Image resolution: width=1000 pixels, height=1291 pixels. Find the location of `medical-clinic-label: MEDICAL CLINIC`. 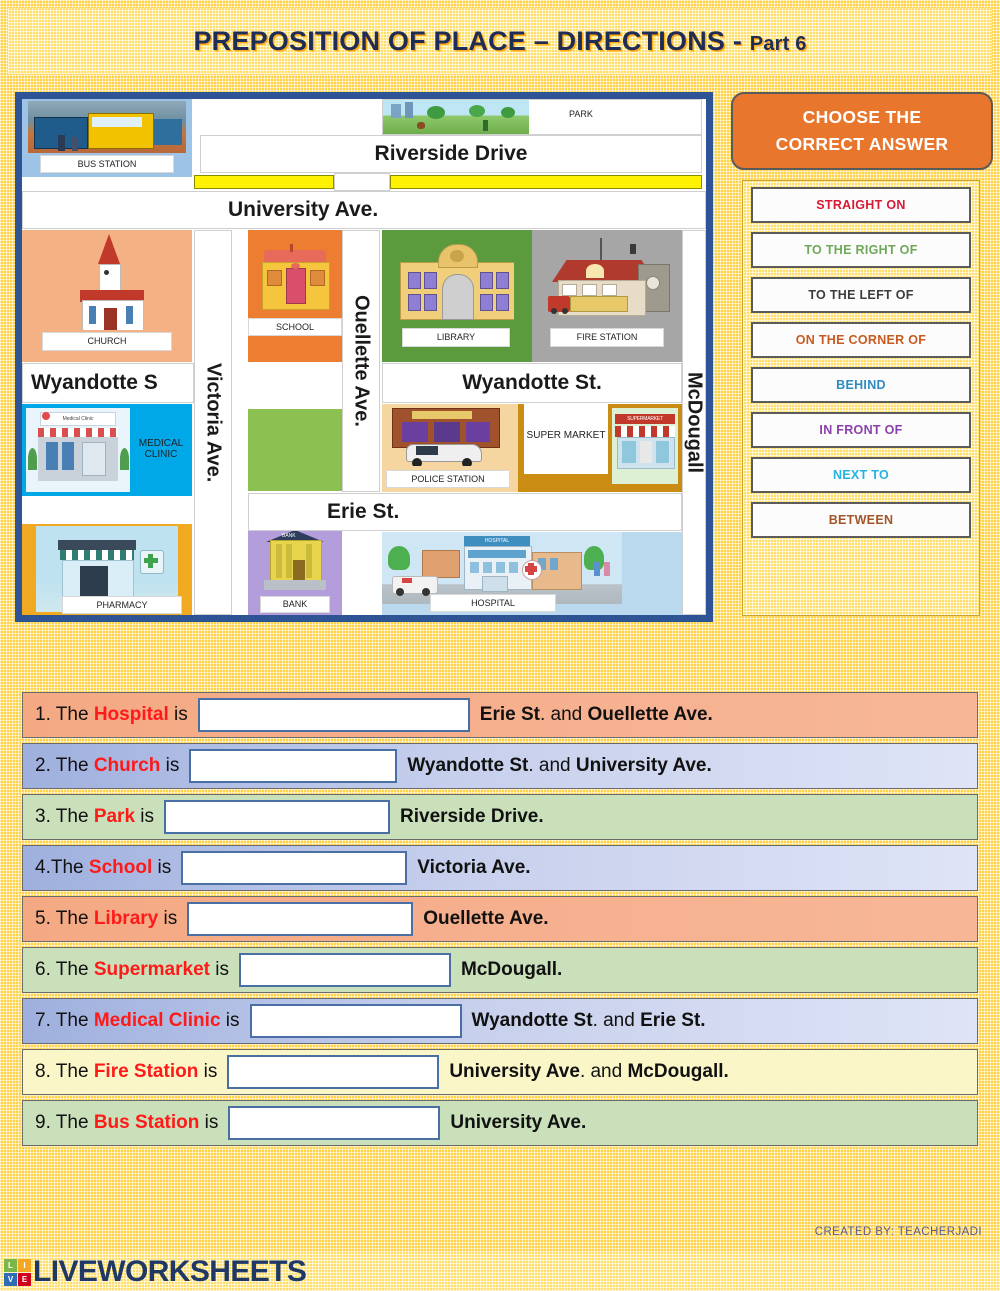

medical-clinic-label: MEDICAL CLINIC is located at coordinates (161, 449).